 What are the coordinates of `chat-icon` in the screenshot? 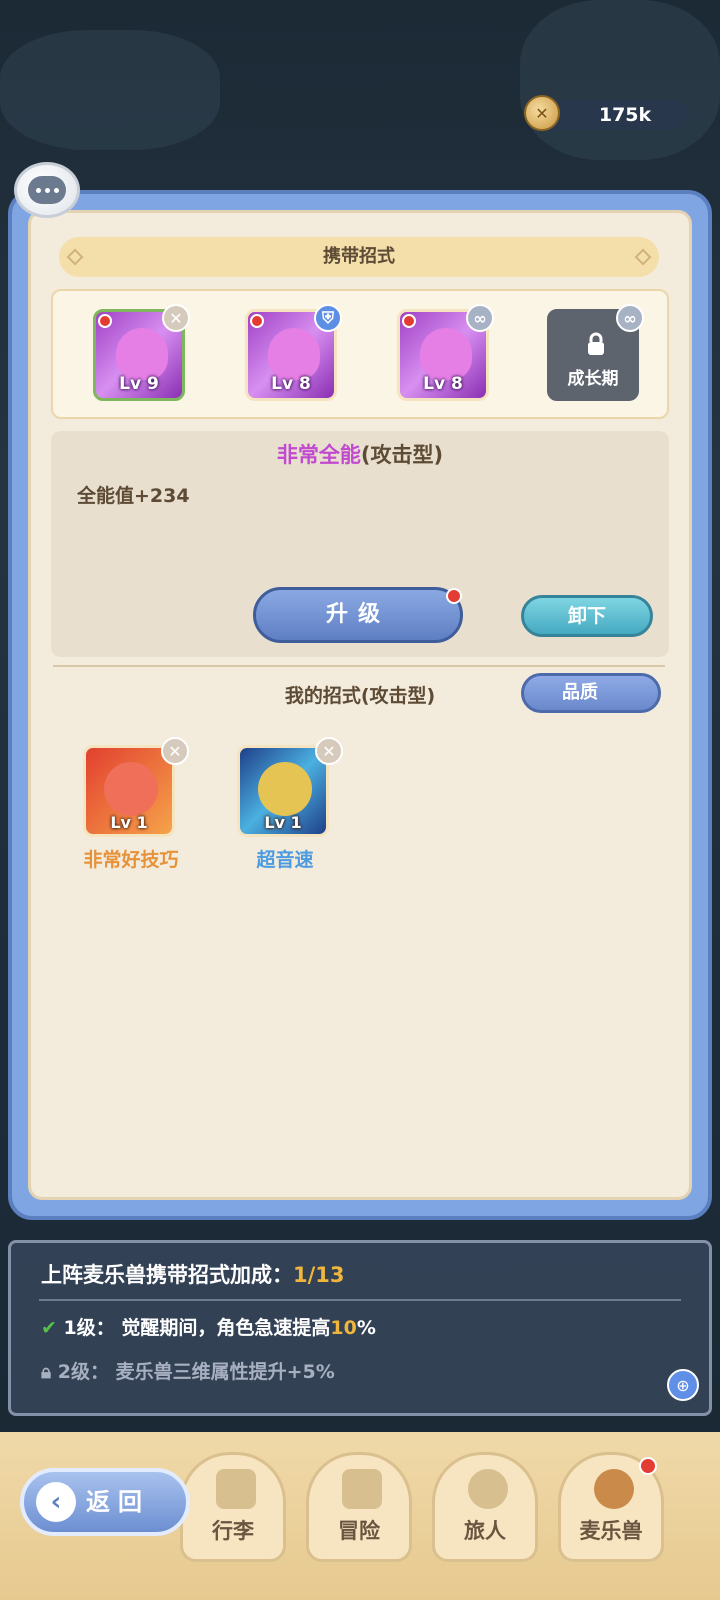 It's located at (47, 190).